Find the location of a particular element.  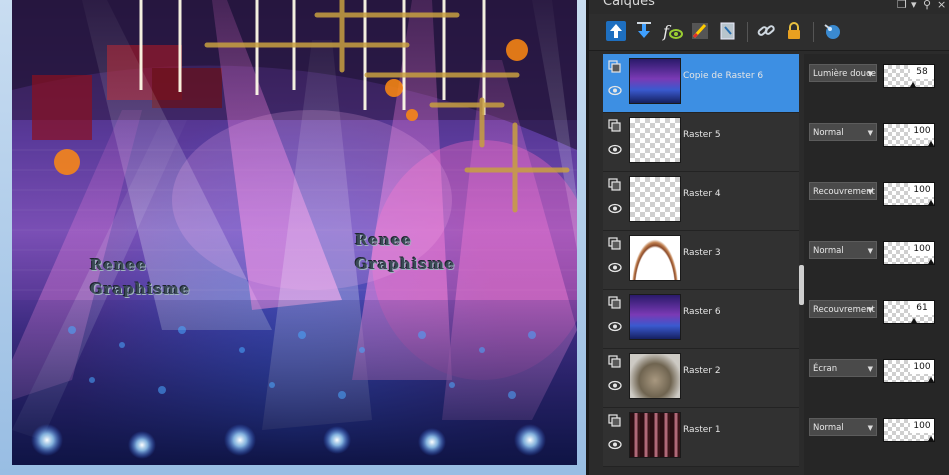

lock-icon-pencil is located at coordinates (728, 31).